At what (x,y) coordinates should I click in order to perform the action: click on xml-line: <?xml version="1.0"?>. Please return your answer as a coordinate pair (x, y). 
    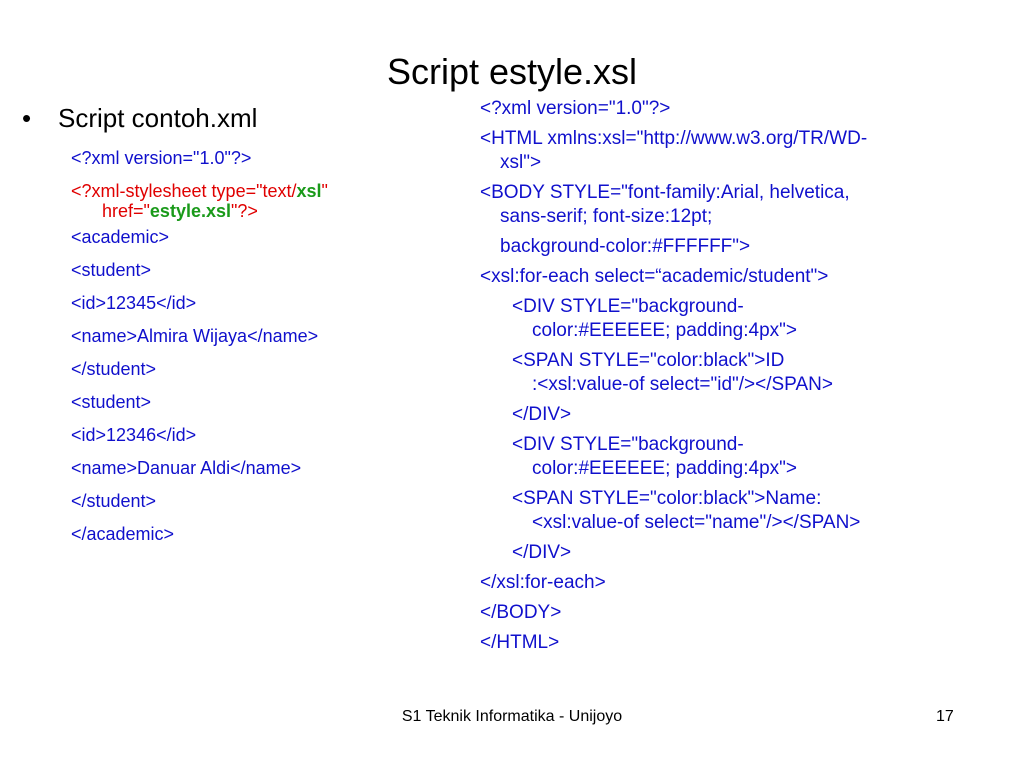
    Looking at the image, I should click on (161, 158).